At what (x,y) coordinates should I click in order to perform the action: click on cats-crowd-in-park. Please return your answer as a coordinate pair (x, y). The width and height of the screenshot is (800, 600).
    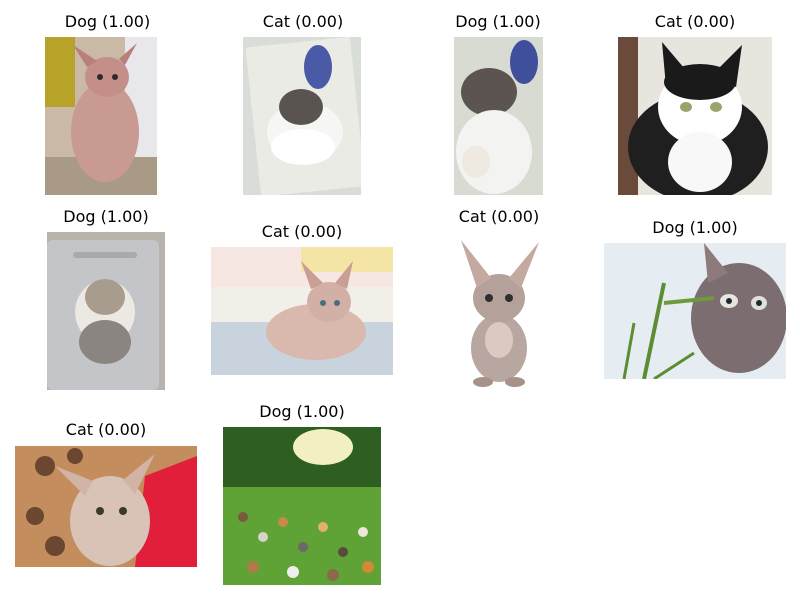
    Looking at the image, I should click on (302, 506).